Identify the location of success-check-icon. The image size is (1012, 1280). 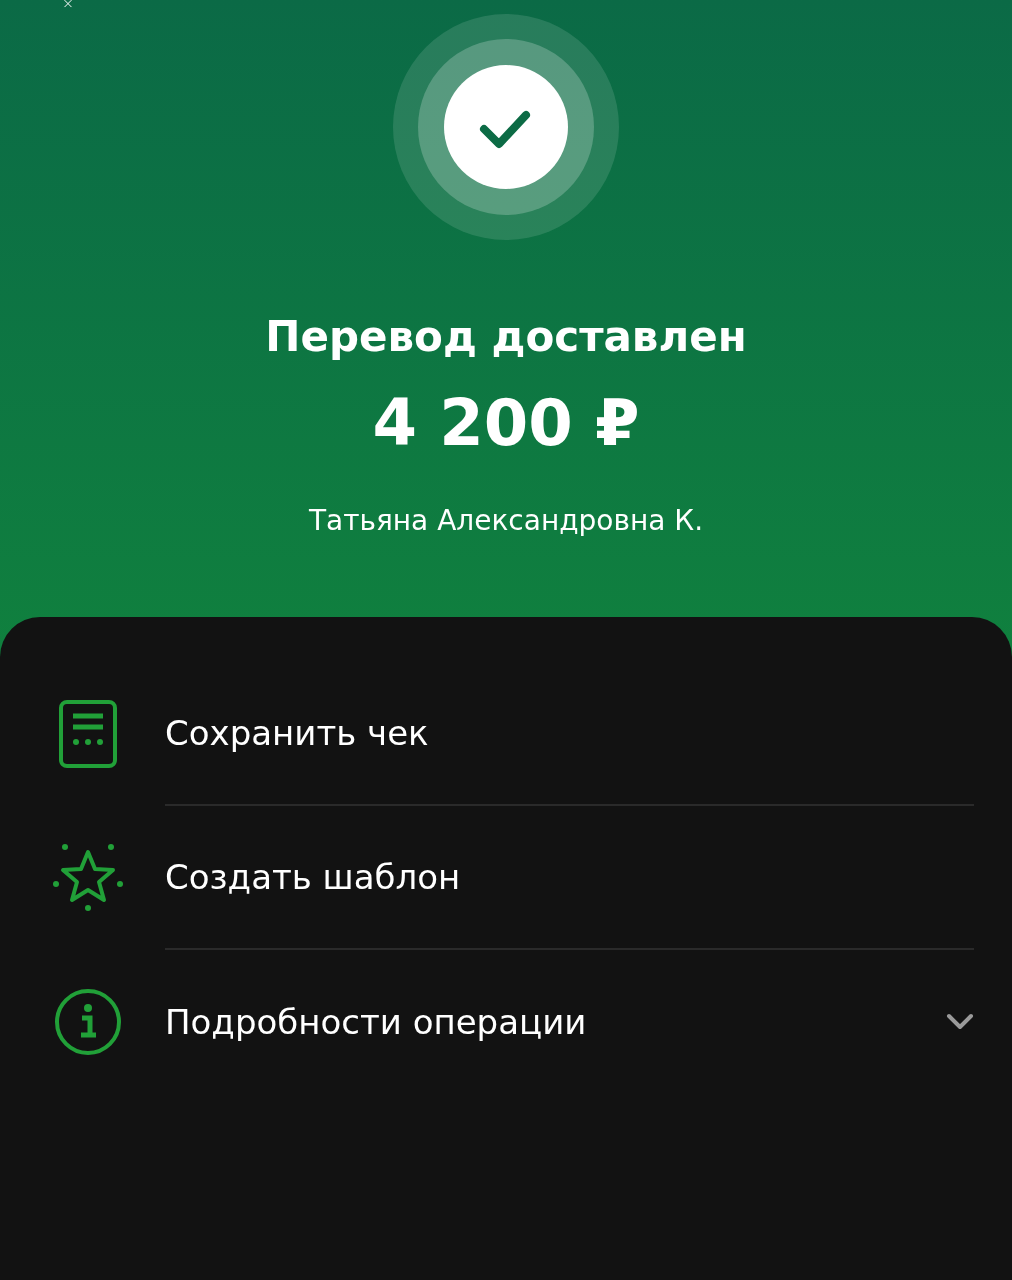
(506, 127).